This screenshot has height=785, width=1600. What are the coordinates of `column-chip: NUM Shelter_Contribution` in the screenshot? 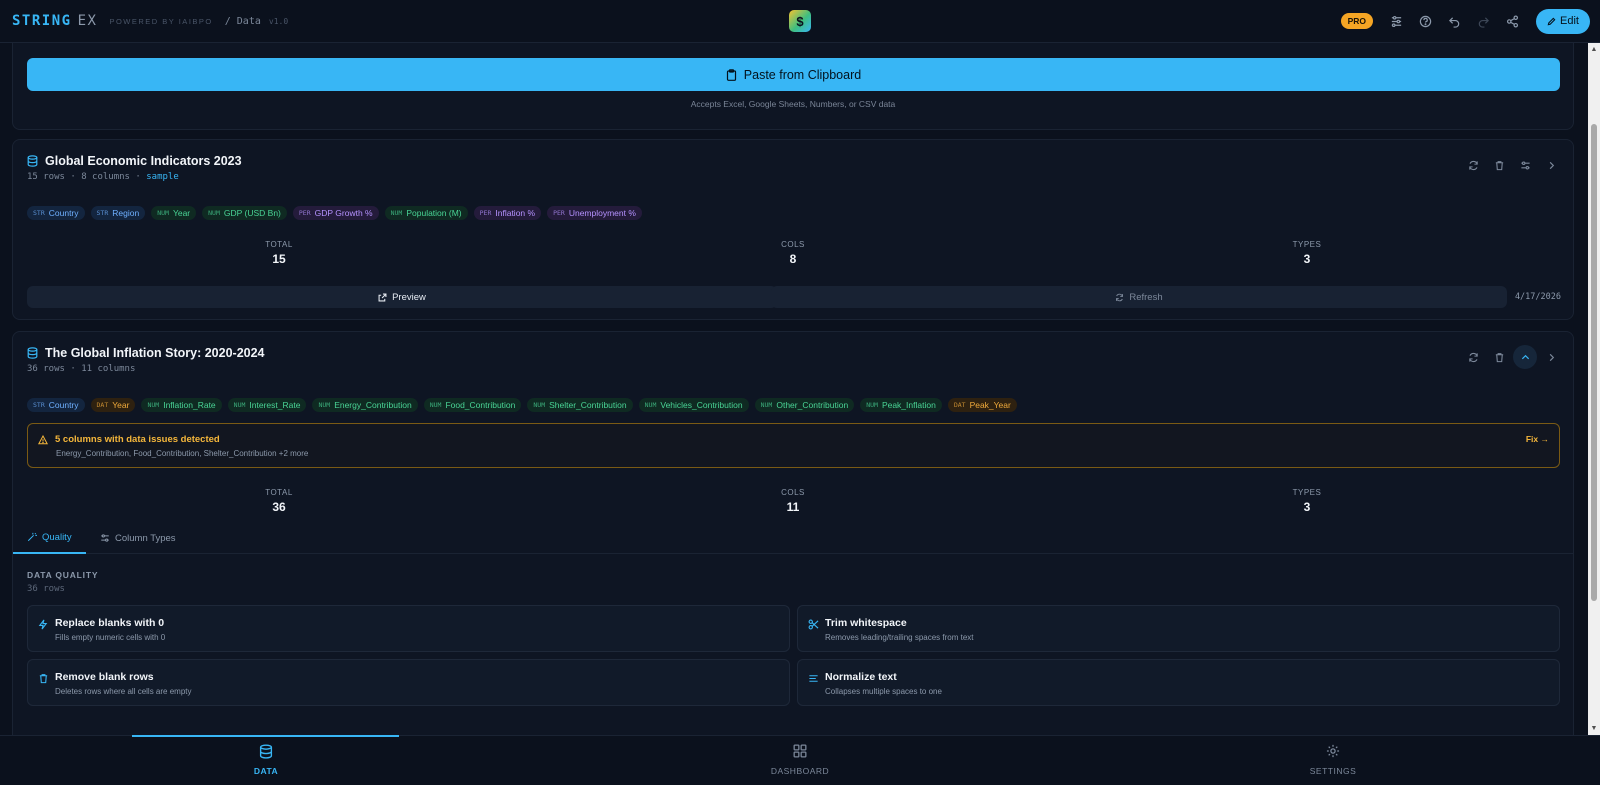 It's located at (580, 405).